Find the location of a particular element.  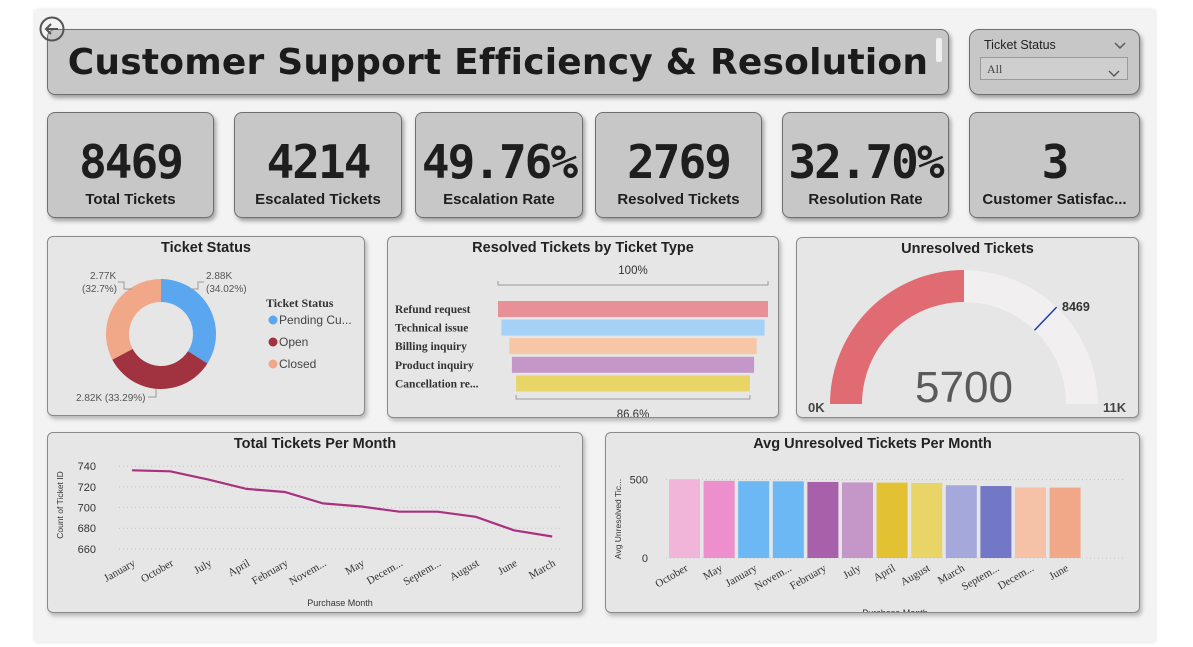

funnel-bottom-label: 86.6% is located at coordinates (633, 413).